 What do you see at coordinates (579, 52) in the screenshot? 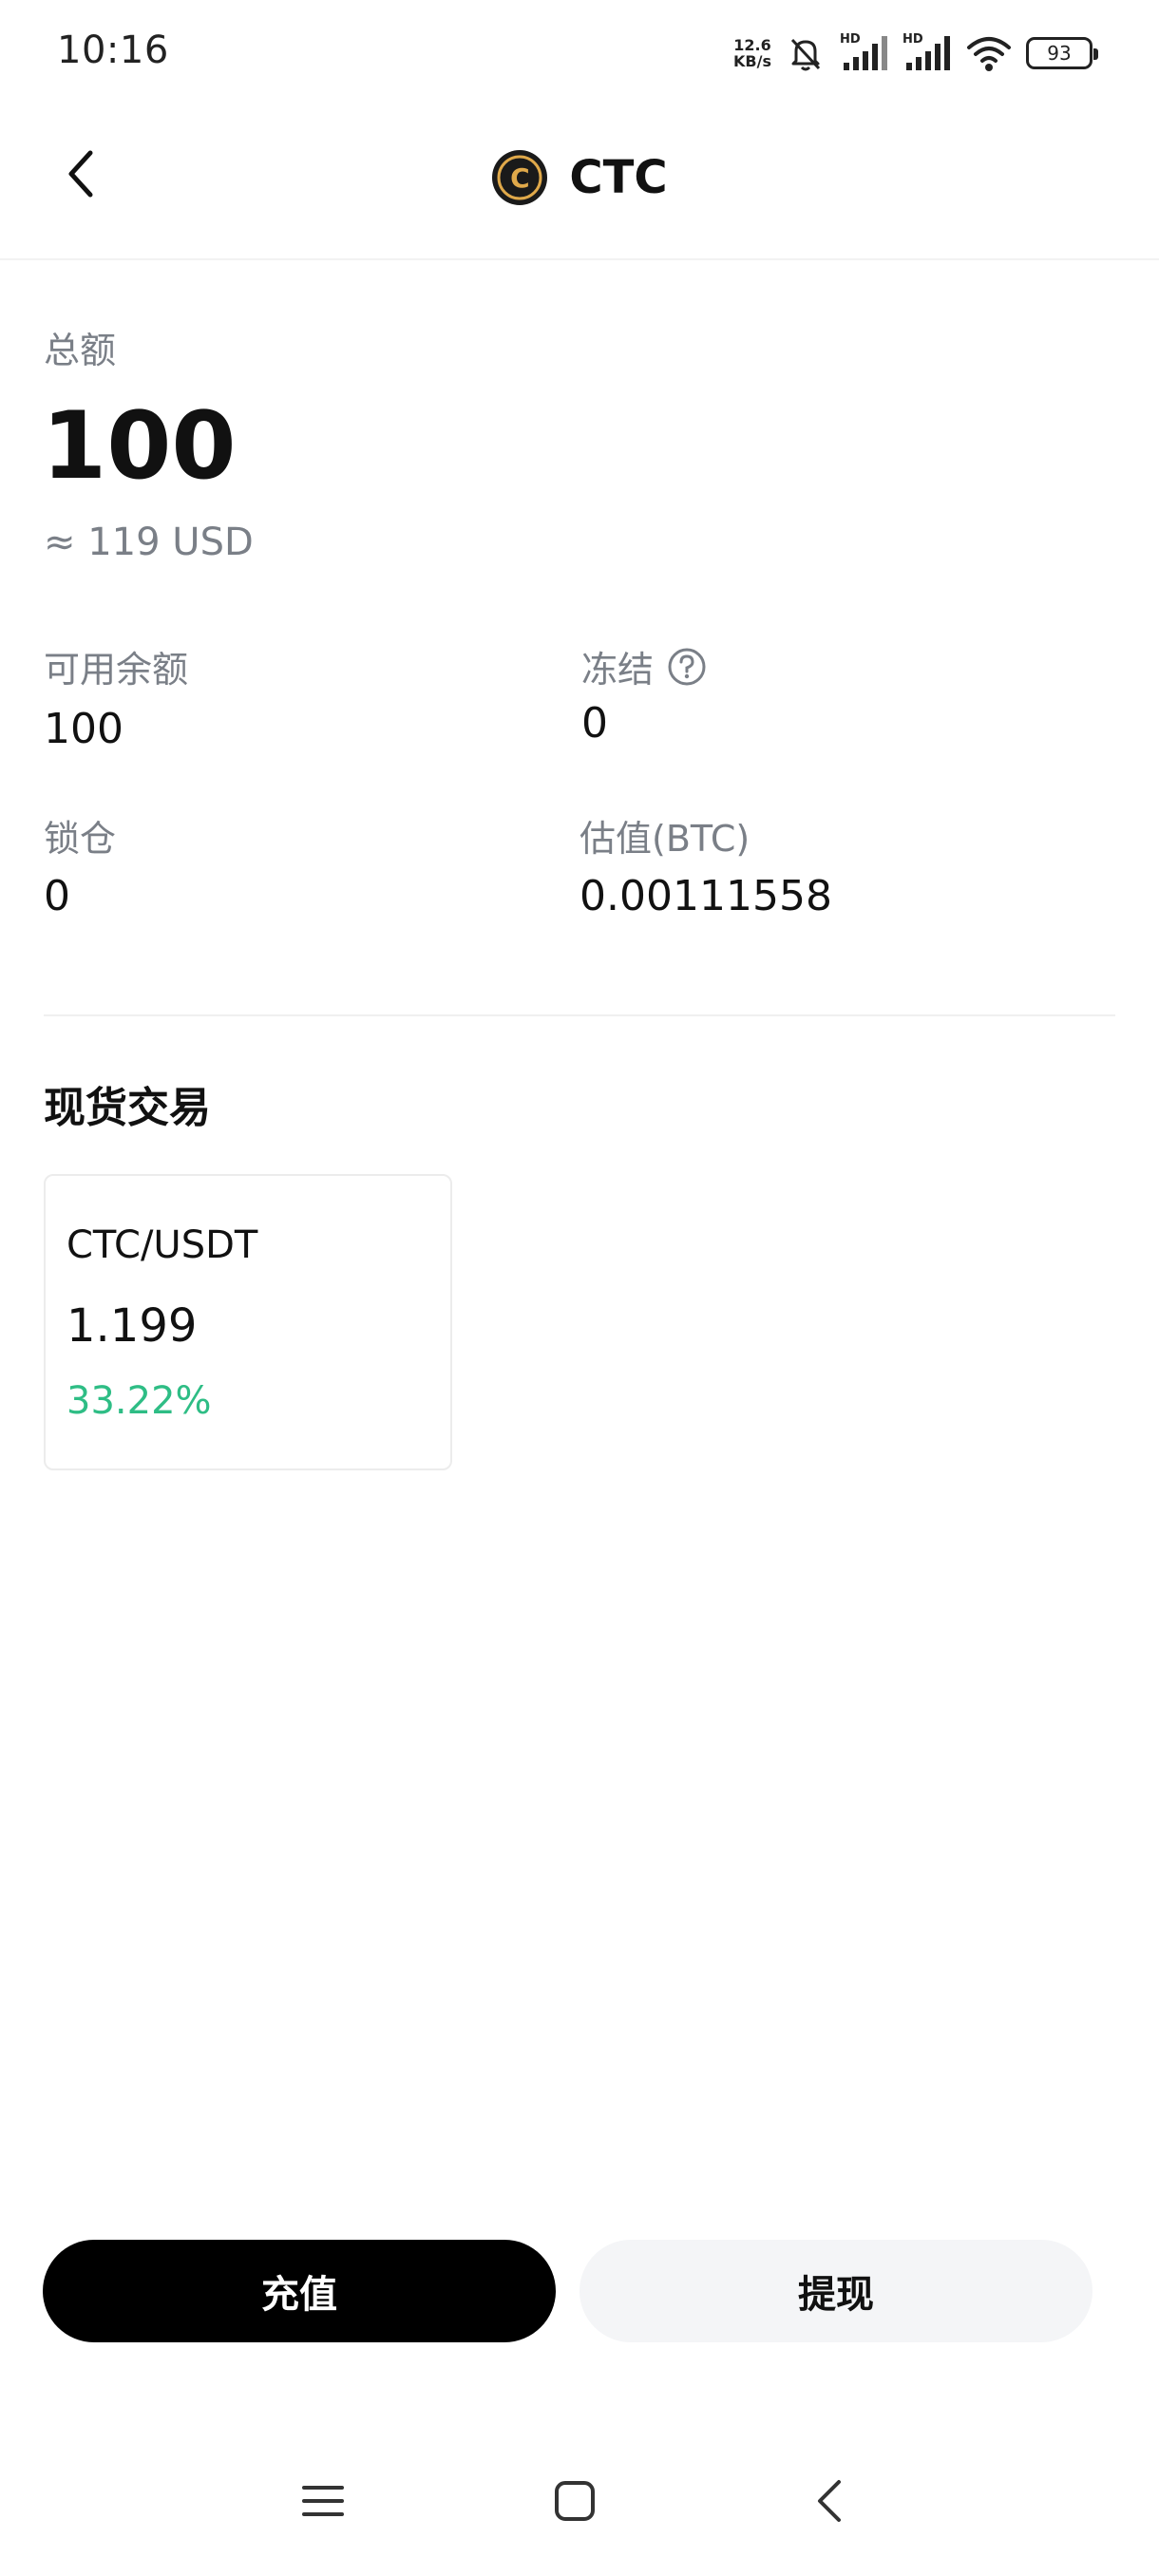
I see `status-bar: 10:16 12.6 KB/s HD HD 93` at bounding box center [579, 52].